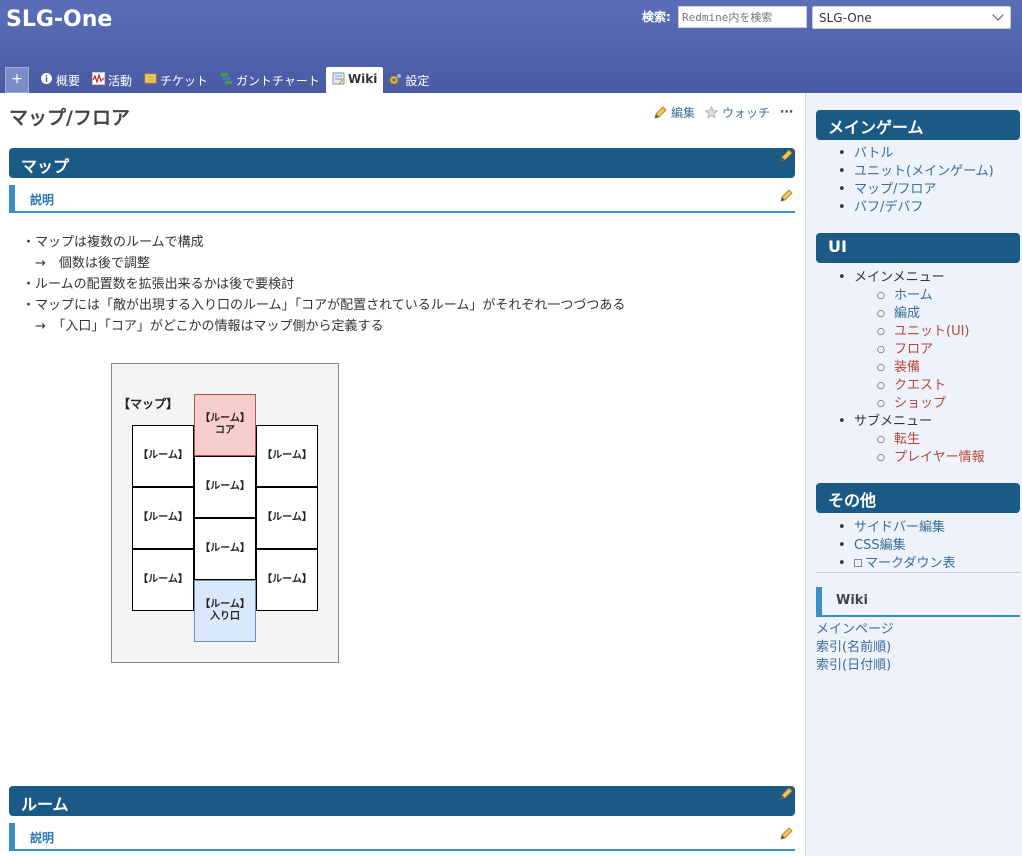  What do you see at coordinates (338, 78) in the screenshot?
I see `wiki-icon` at bounding box center [338, 78].